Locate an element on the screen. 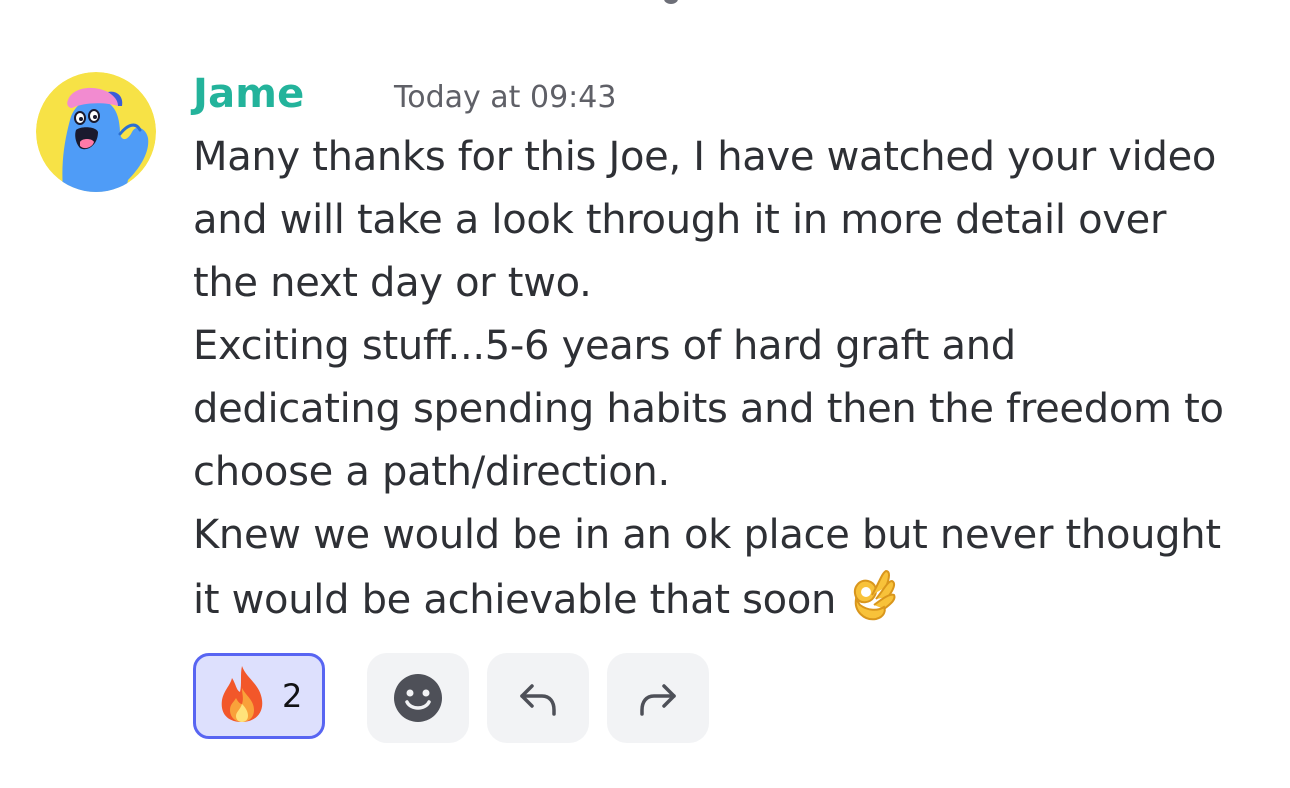 This screenshot has width=1290, height=788. ok-hand-emoji-icon is located at coordinates (872, 604).